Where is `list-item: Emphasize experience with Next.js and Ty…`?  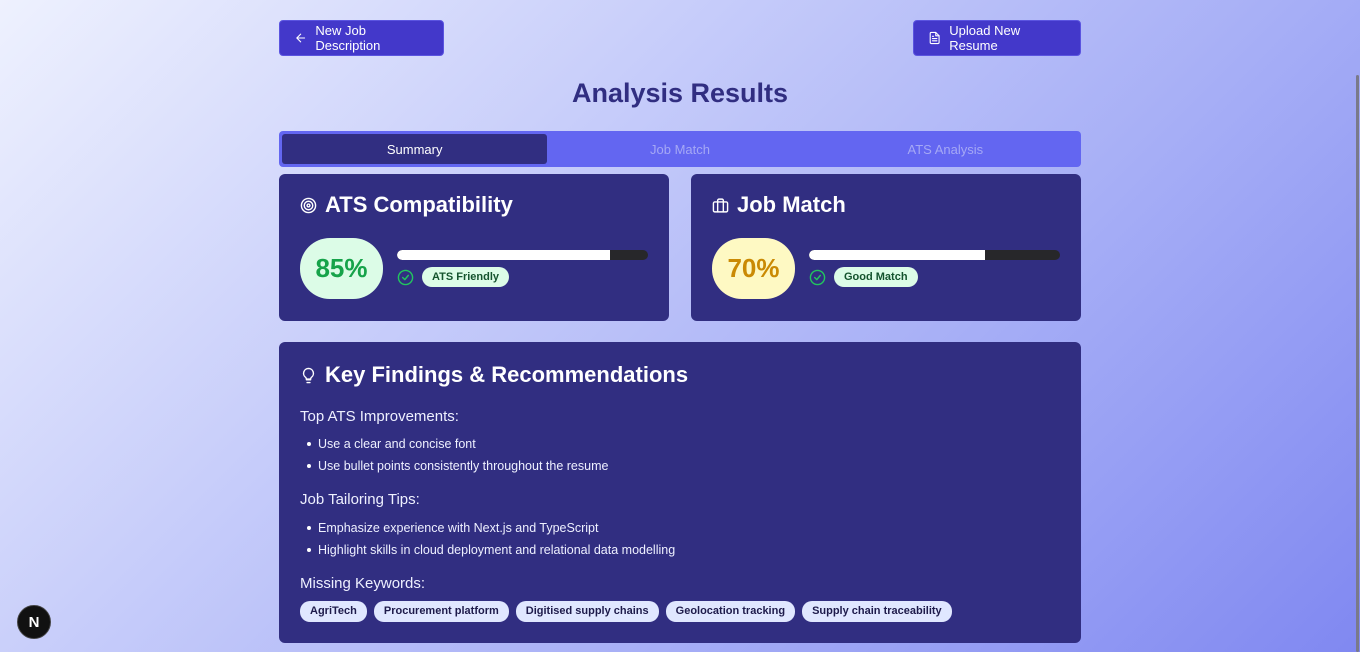 list-item: Emphasize experience with Next.js and Ty… is located at coordinates (487, 528).